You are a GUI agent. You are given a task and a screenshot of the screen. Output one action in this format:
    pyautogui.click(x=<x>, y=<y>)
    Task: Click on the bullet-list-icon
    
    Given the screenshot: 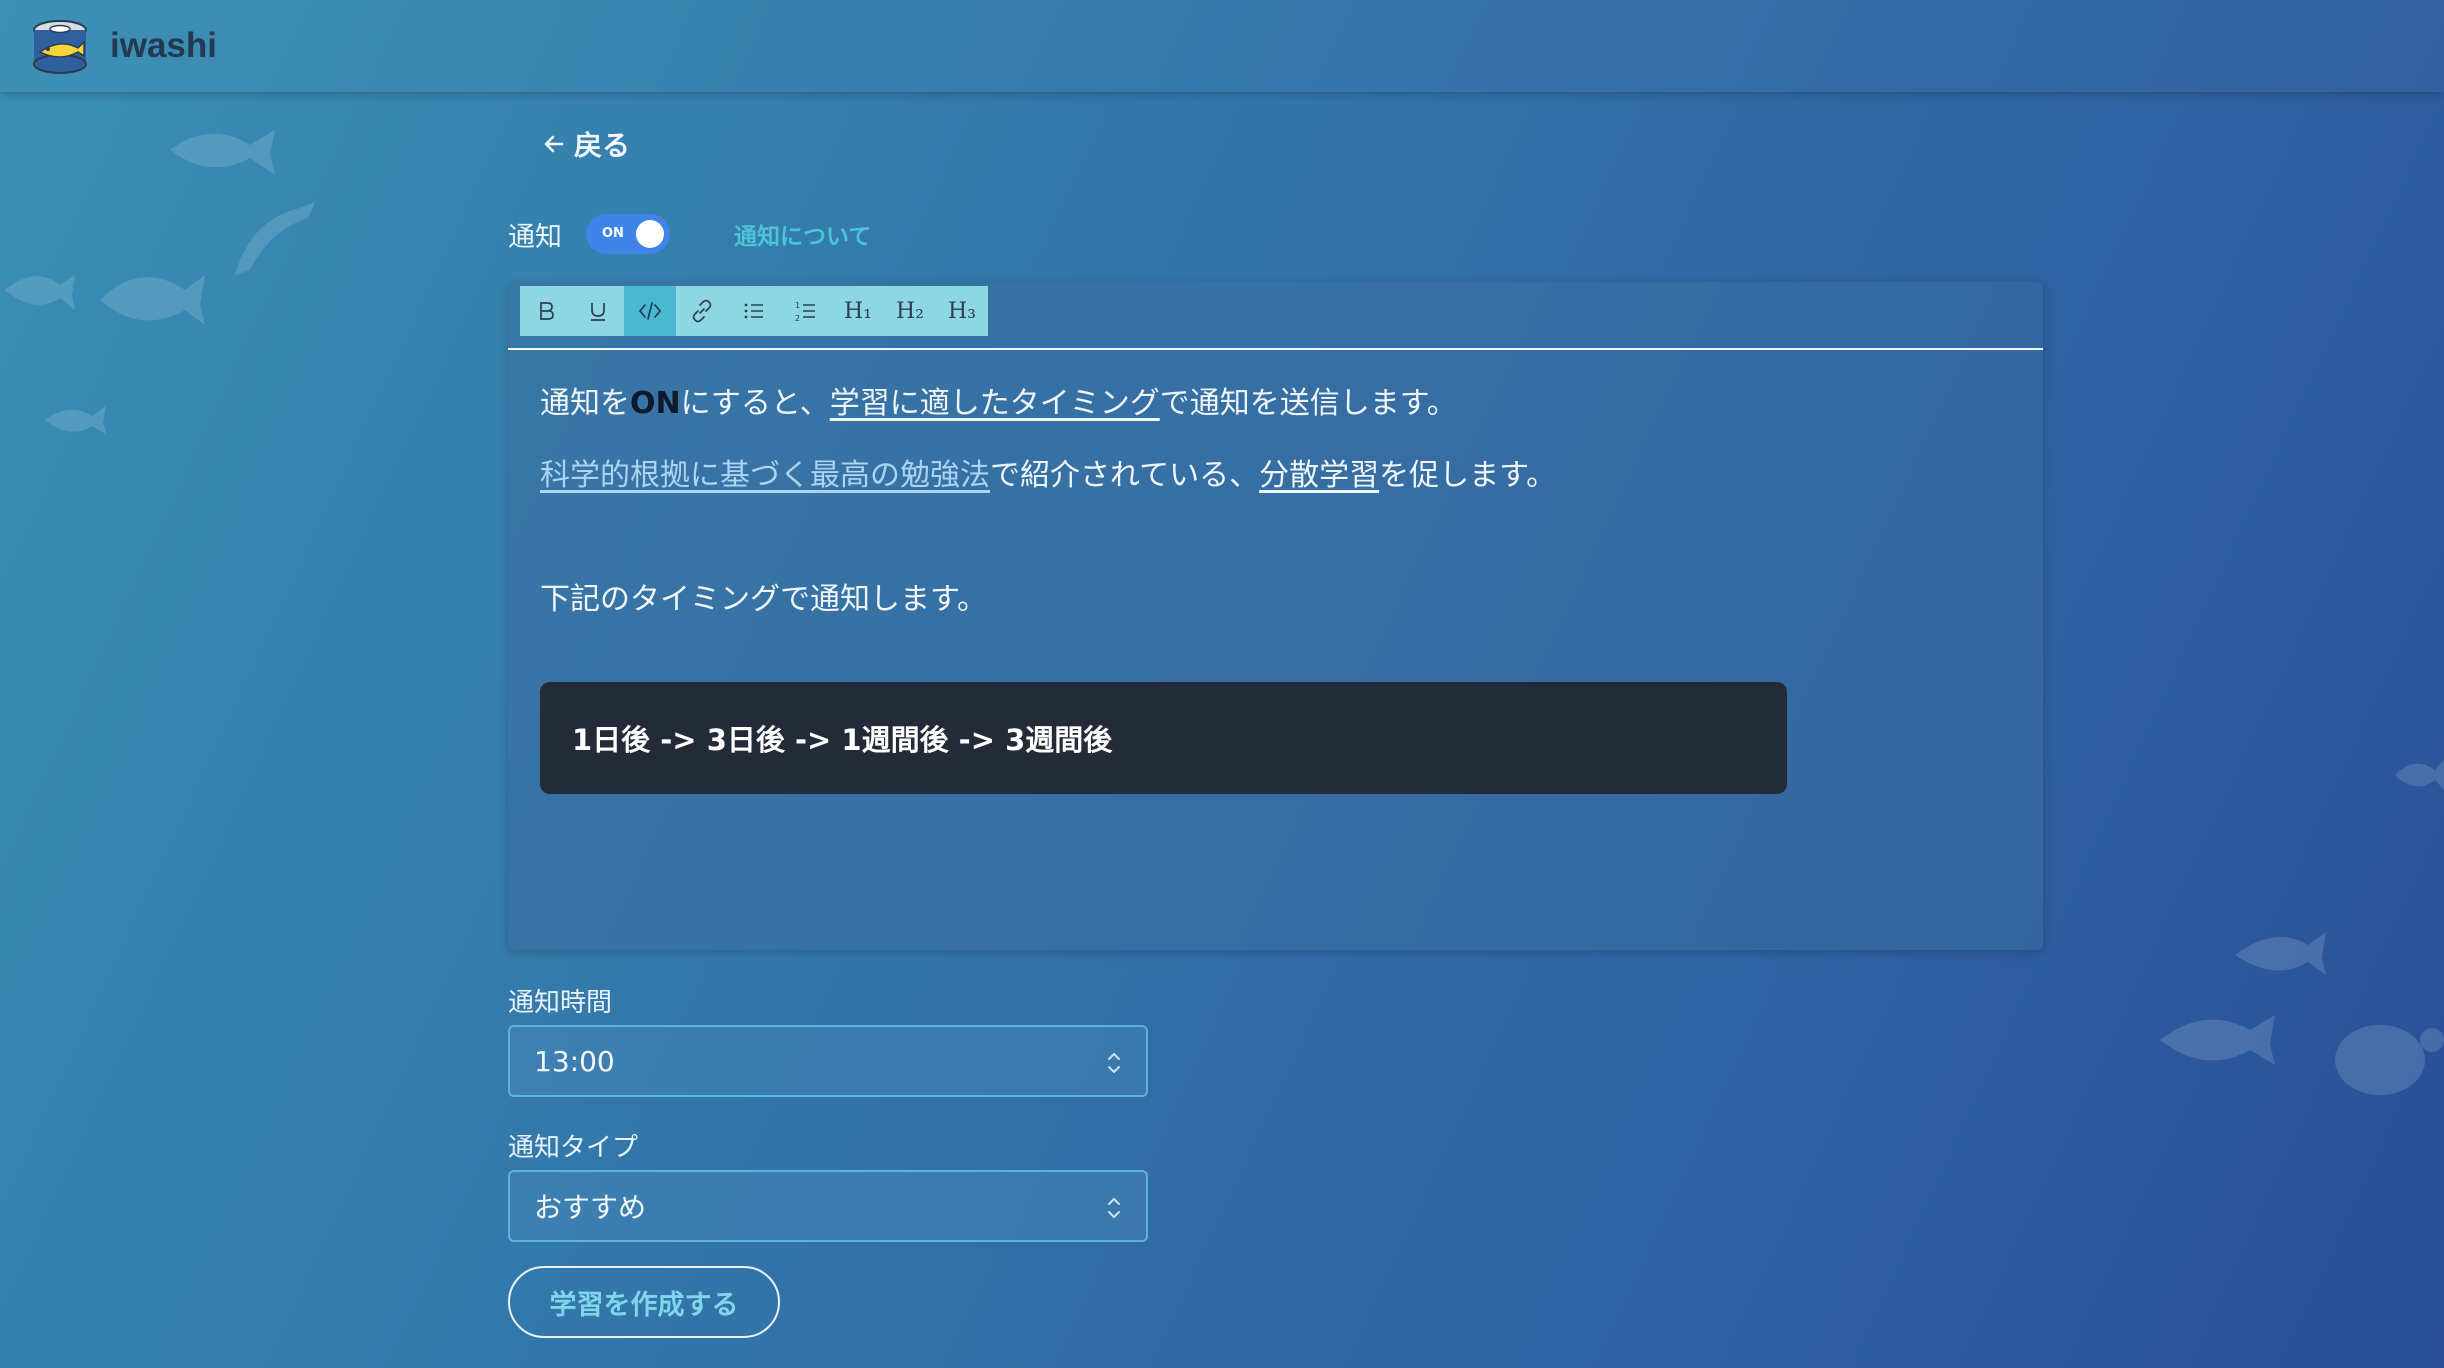 What is the action you would take?
    pyautogui.click(x=753, y=311)
    